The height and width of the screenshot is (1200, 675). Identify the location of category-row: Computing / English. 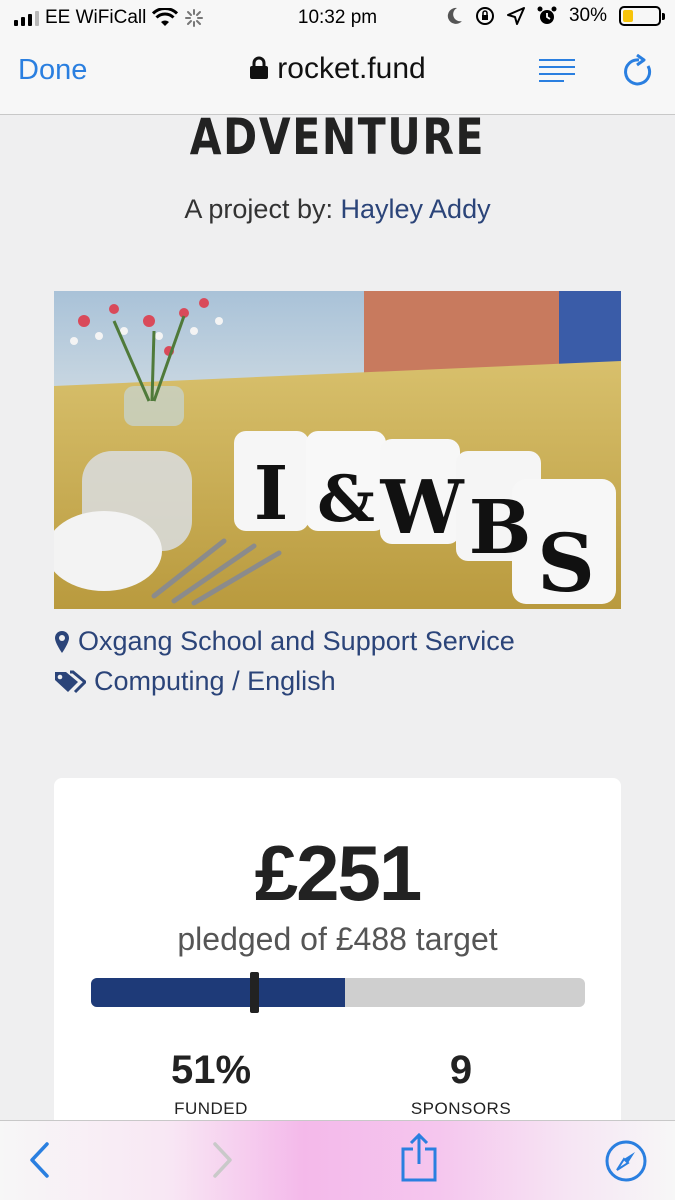
(195, 681).